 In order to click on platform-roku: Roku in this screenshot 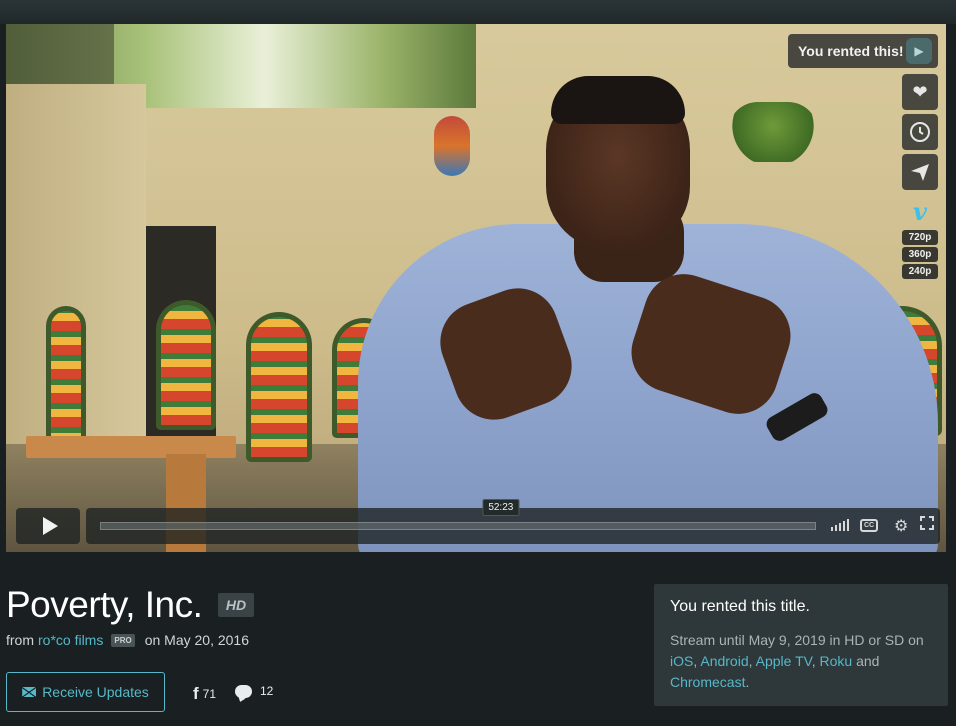, I will do `click(835, 661)`.